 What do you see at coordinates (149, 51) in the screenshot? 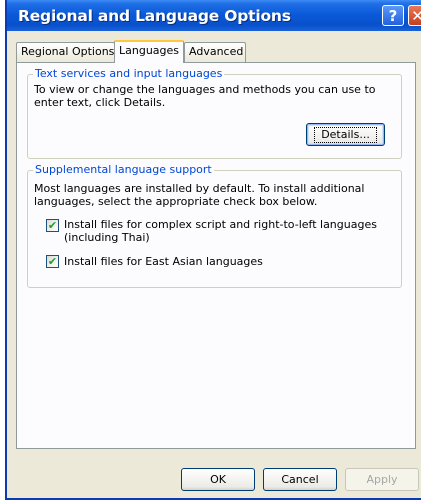
I see `tab-languages: Languages` at bounding box center [149, 51].